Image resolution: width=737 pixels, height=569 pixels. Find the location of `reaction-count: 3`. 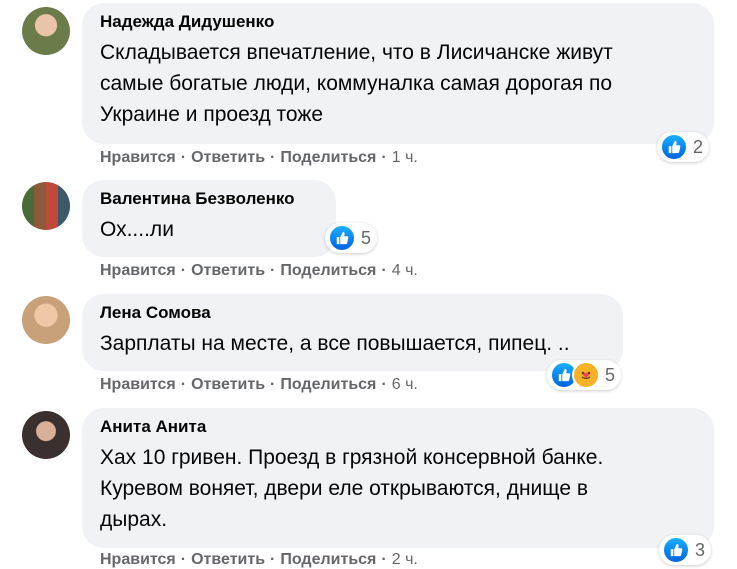

reaction-count: 3 is located at coordinates (700, 549).